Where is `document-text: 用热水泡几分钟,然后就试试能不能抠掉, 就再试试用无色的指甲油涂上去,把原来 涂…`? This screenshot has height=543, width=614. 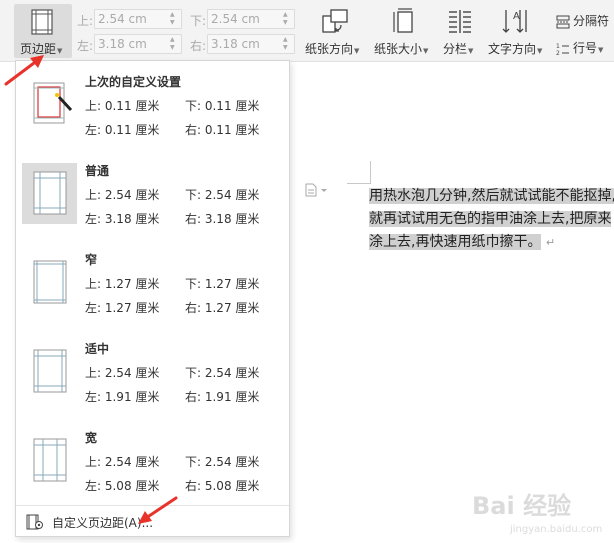
document-text: 用热水泡几分钟,然后就试试能不能抠掉, 就再试试用无色的指甲油涂上去,把原来 涂… is located at coordinates (491, 219).